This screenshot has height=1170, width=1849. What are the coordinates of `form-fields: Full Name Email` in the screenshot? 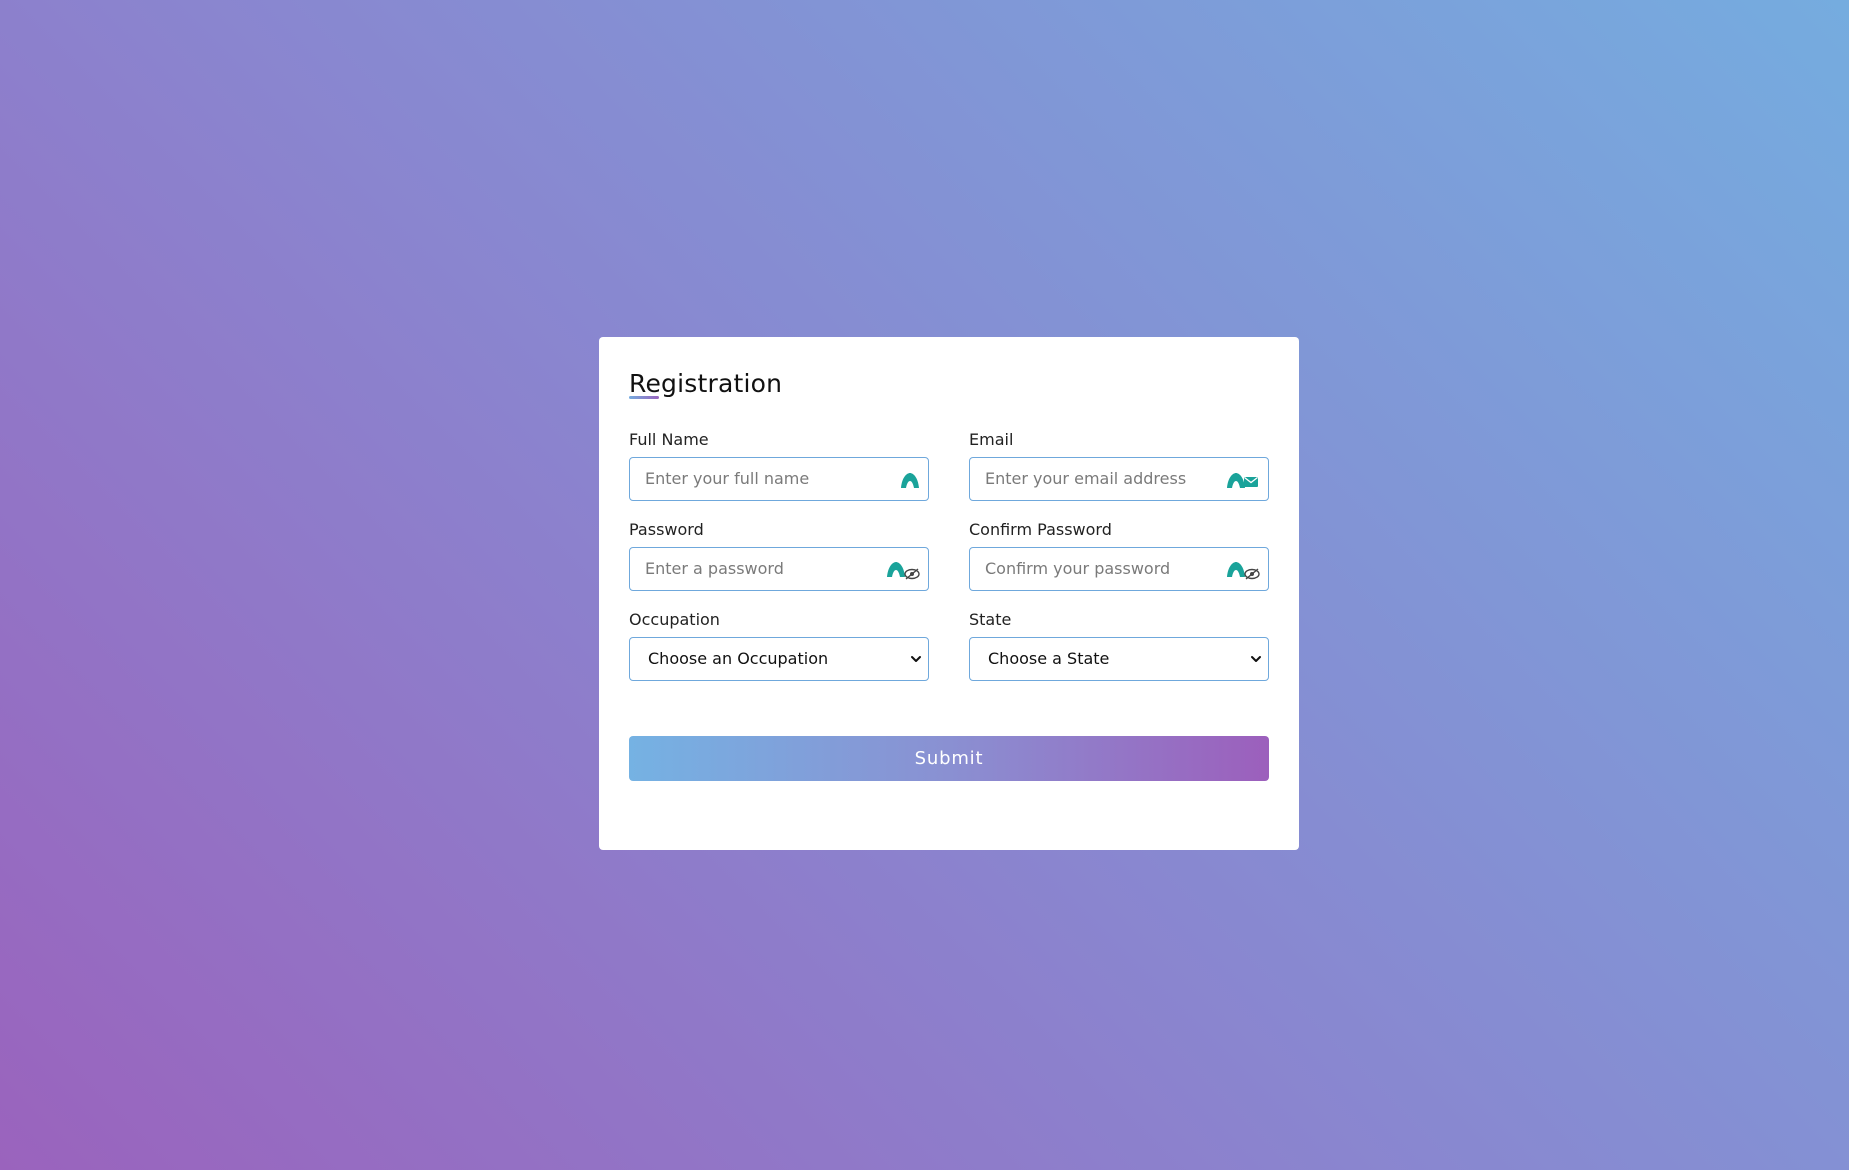 It's located at (949, 555).